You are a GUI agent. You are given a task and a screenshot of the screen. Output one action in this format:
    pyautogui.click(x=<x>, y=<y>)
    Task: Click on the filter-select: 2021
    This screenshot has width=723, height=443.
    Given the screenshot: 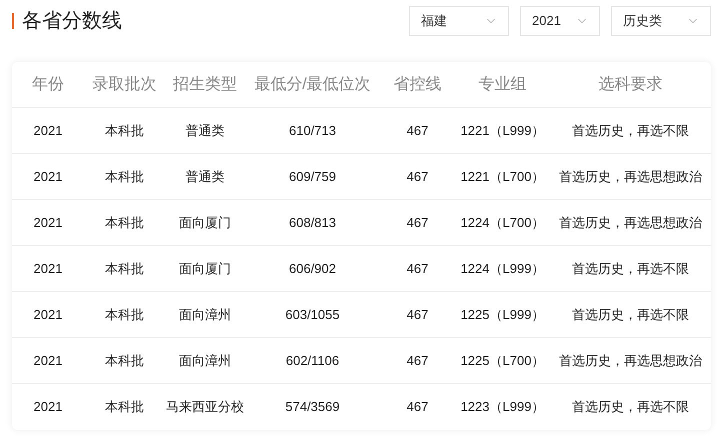 What is the action you would take?
    pyautogui.click(x=560, y=21)
    